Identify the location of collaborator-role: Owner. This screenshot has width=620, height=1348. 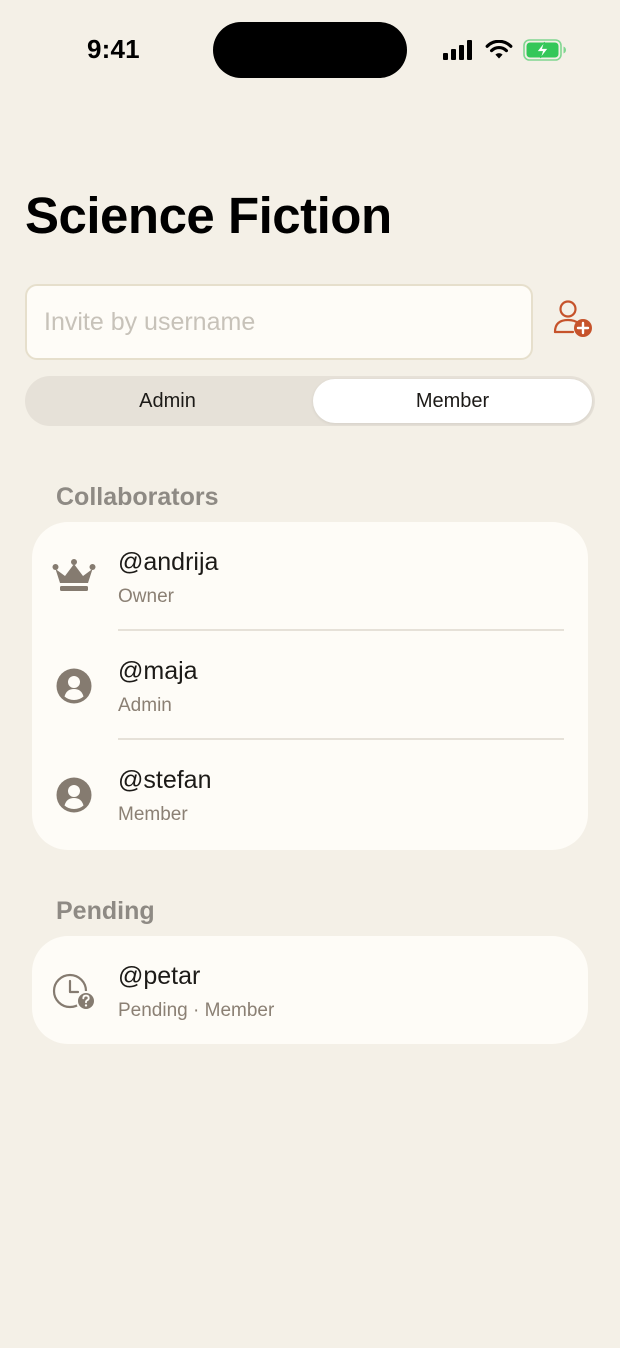
(146, 596).